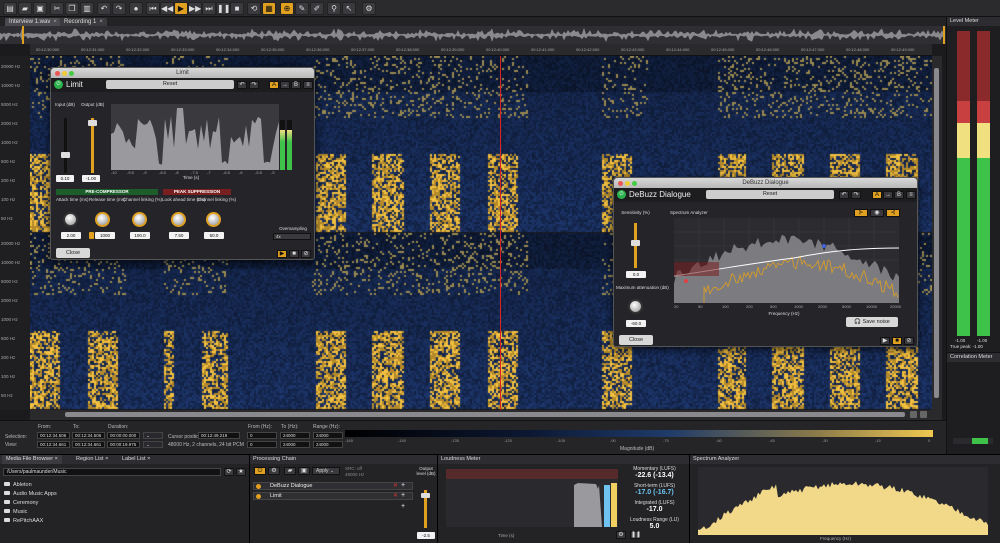 The height and width of the screenshot is (543, 1000). Describe the element at coordinates (123, 444) in the screenshot. I see `view-duration-field: 00:00:19.975` at that location.